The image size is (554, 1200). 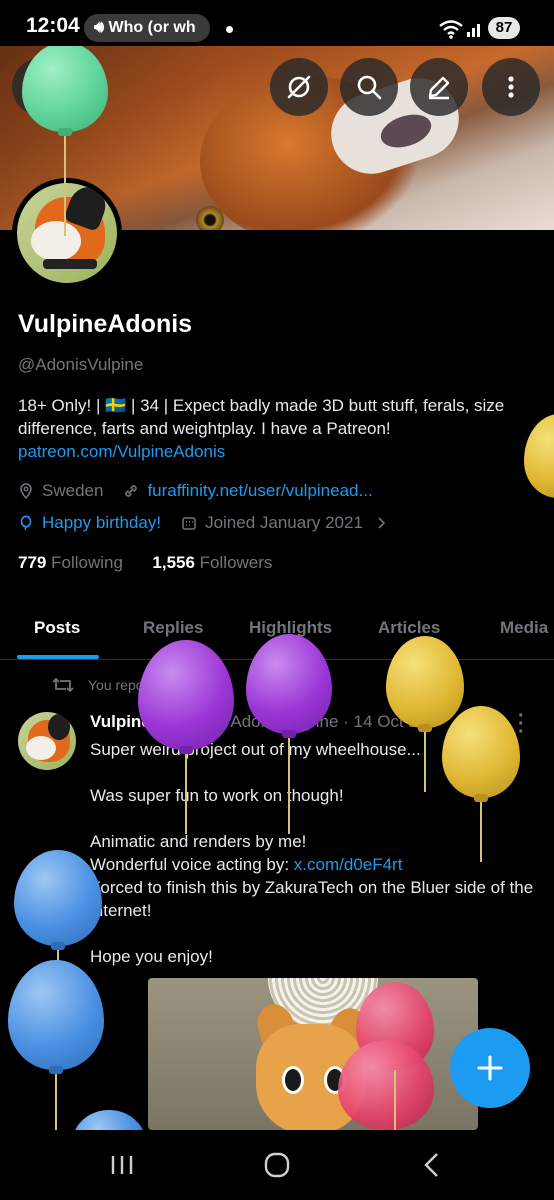 I want to click on back-chevron-icon, so click(x=431, y=1165).